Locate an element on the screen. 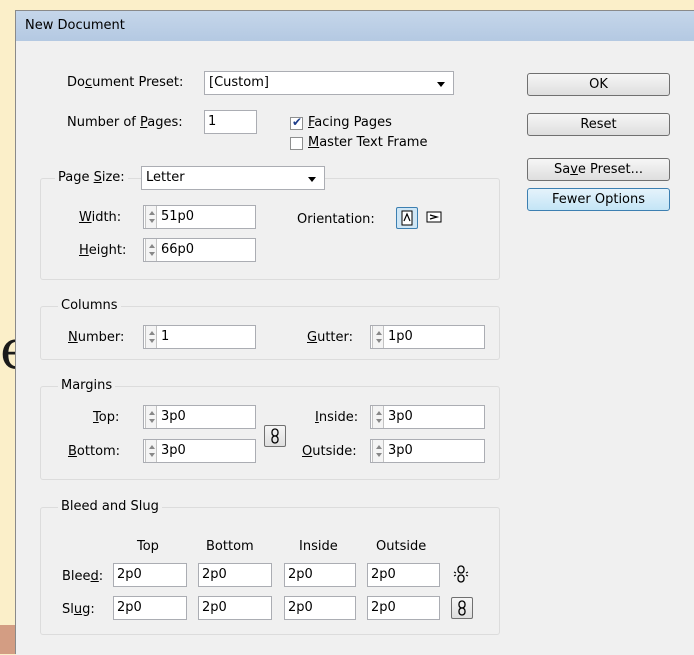 Image resolution: width=694 pixels, height=655 pixels. height-stepper is located at coordinates (151, 250).